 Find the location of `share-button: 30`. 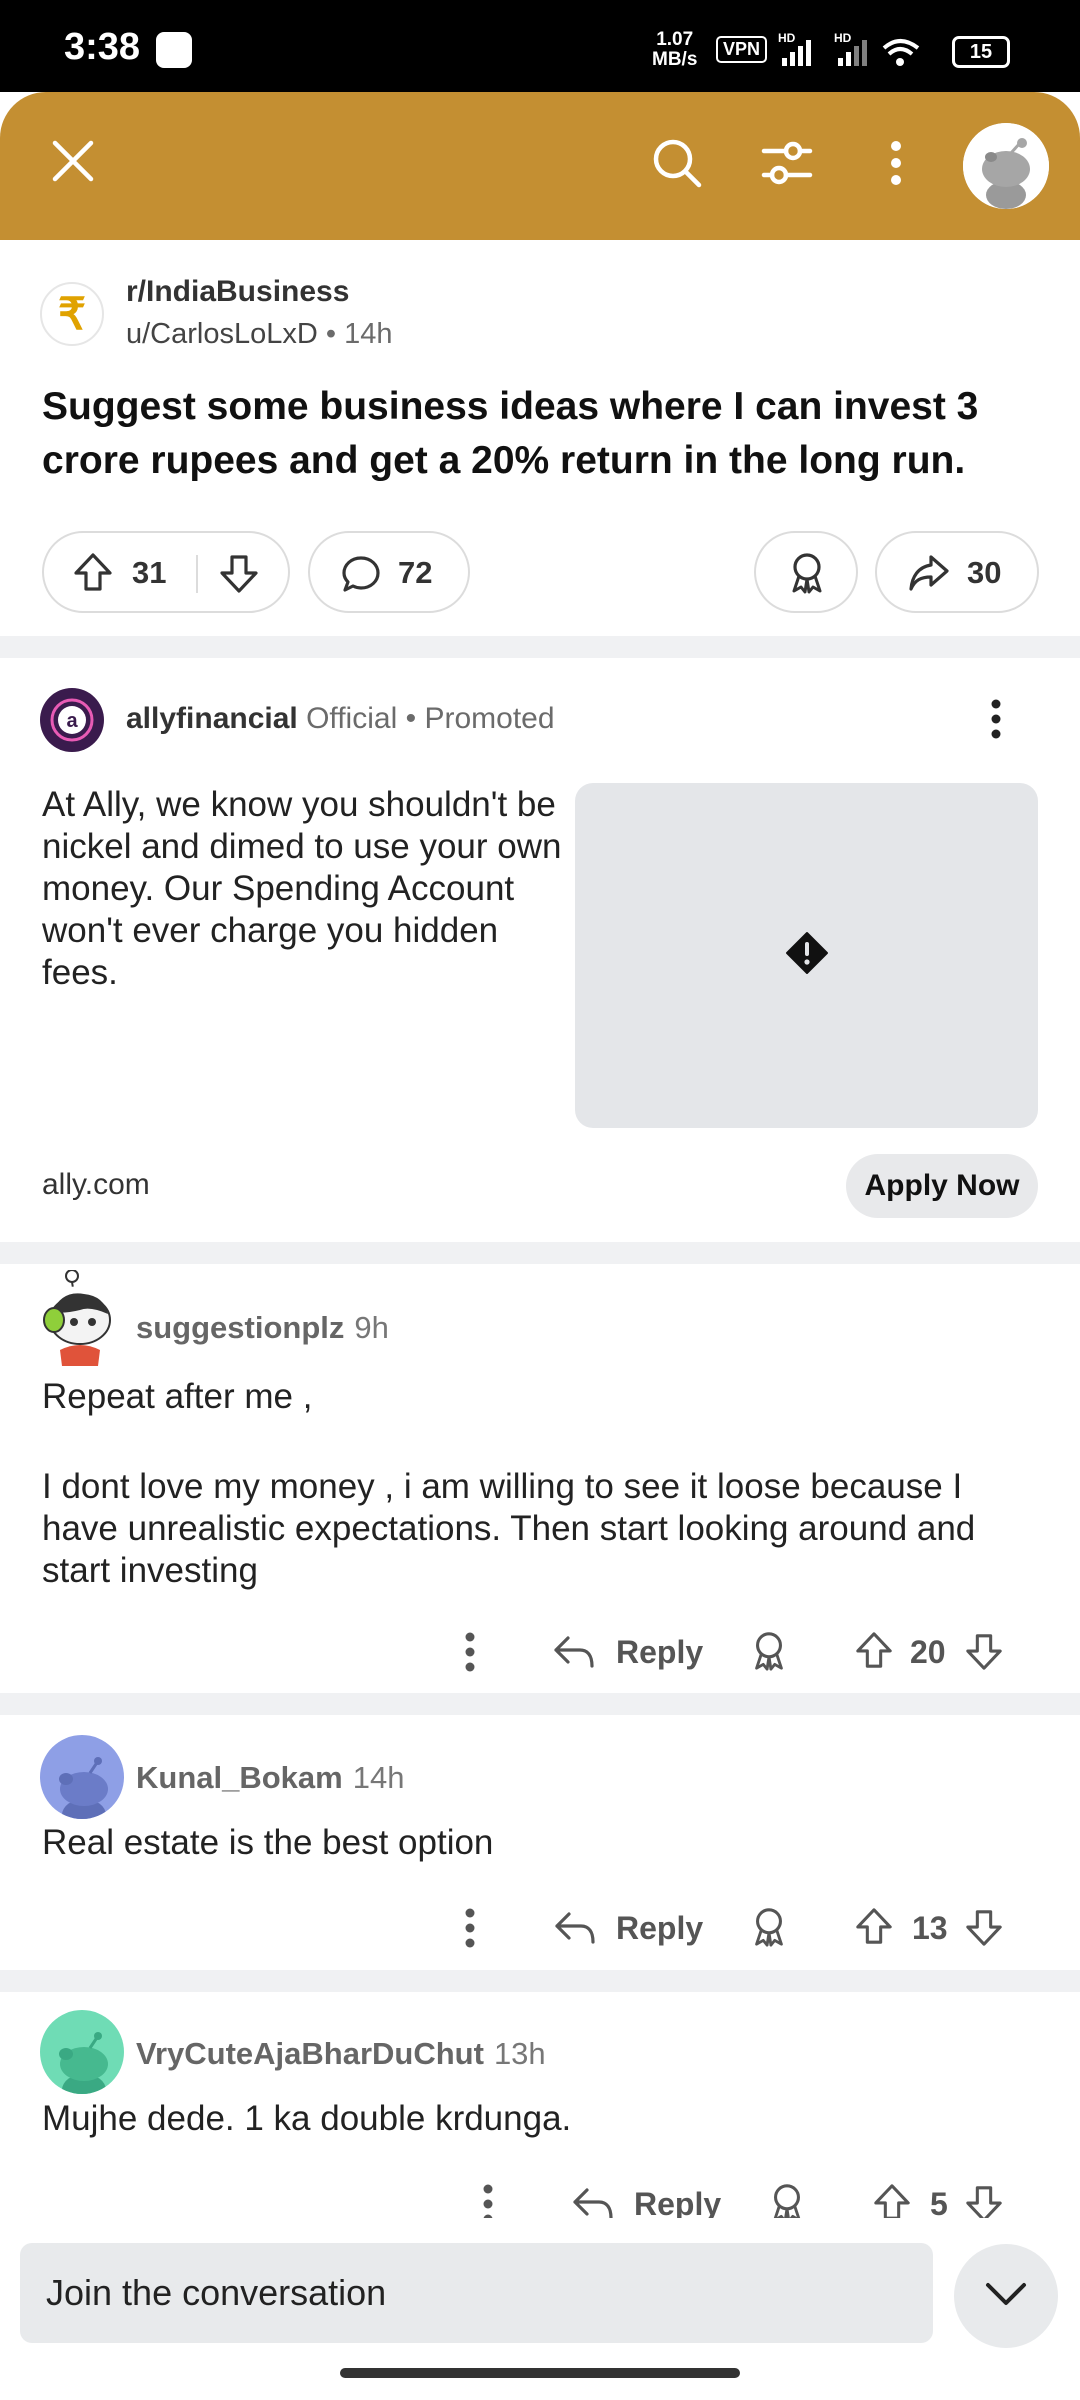

share-button: 30 is located at coordinates (957, 572).